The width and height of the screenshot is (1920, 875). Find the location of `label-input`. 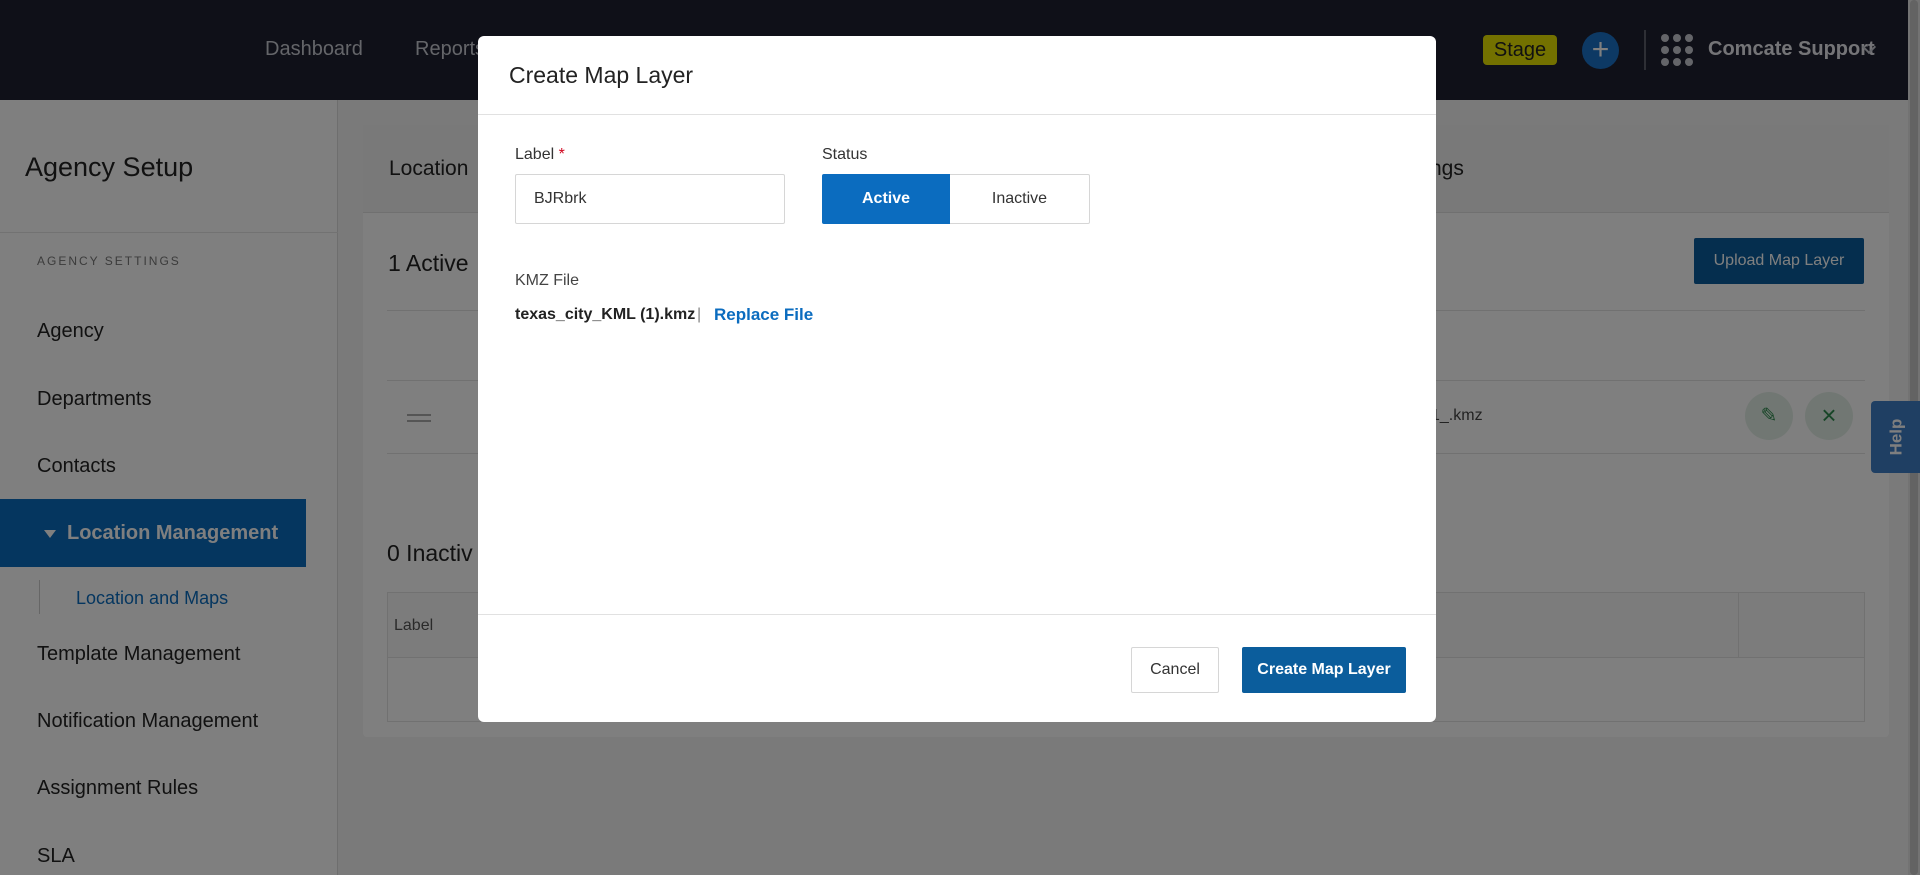

label-input is located at coordinates (650, 199).